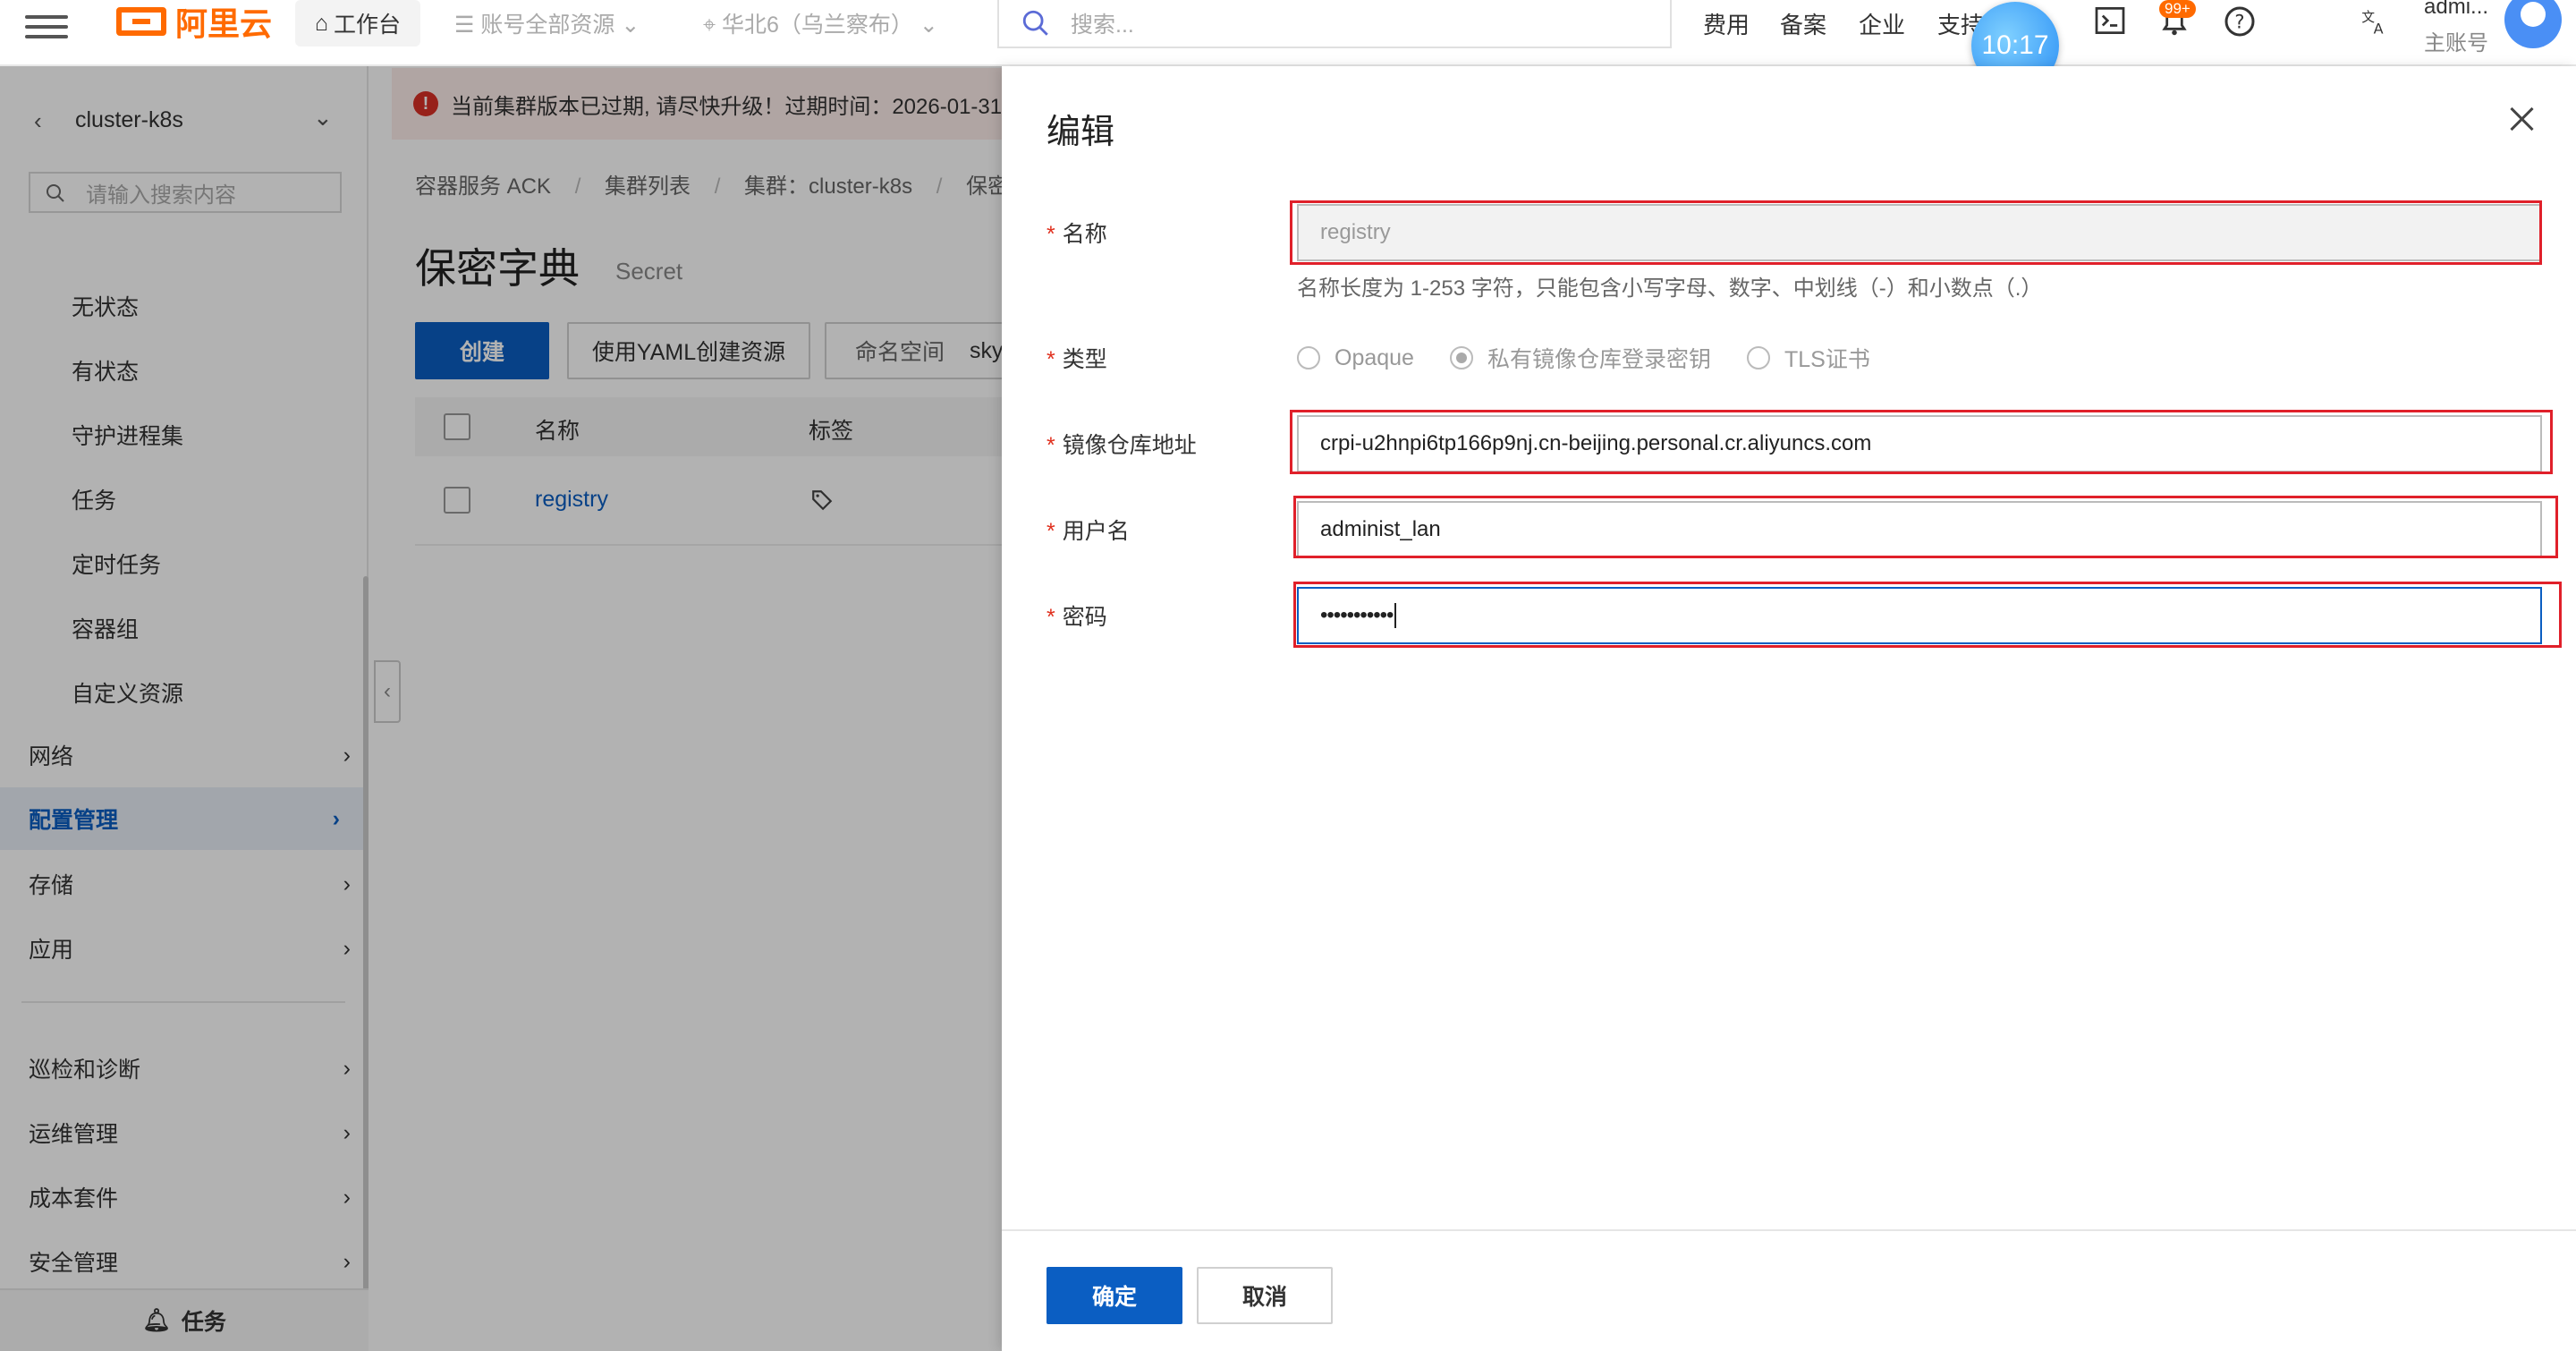 The image size is (2576, 1351). What do you see at coordinates (1882, 23) in the screenshot?
I see `nav-enterprise: 企业` at bounding box center [1882, 23].